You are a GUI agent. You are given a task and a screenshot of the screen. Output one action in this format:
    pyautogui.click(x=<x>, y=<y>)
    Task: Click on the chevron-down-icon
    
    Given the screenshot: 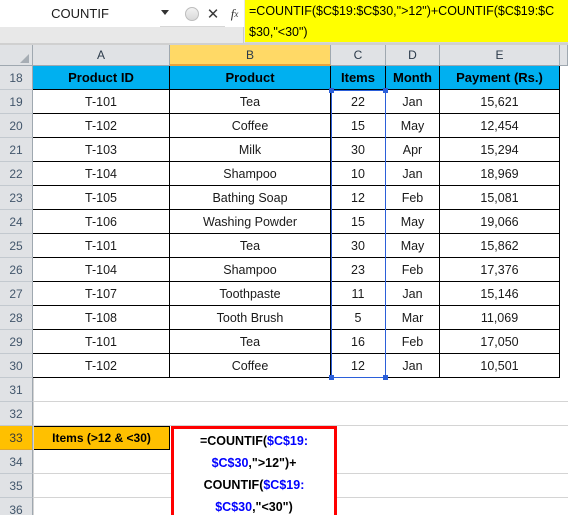 What is the action you would take?
    pyautogui.click(x=165, y=12)
    